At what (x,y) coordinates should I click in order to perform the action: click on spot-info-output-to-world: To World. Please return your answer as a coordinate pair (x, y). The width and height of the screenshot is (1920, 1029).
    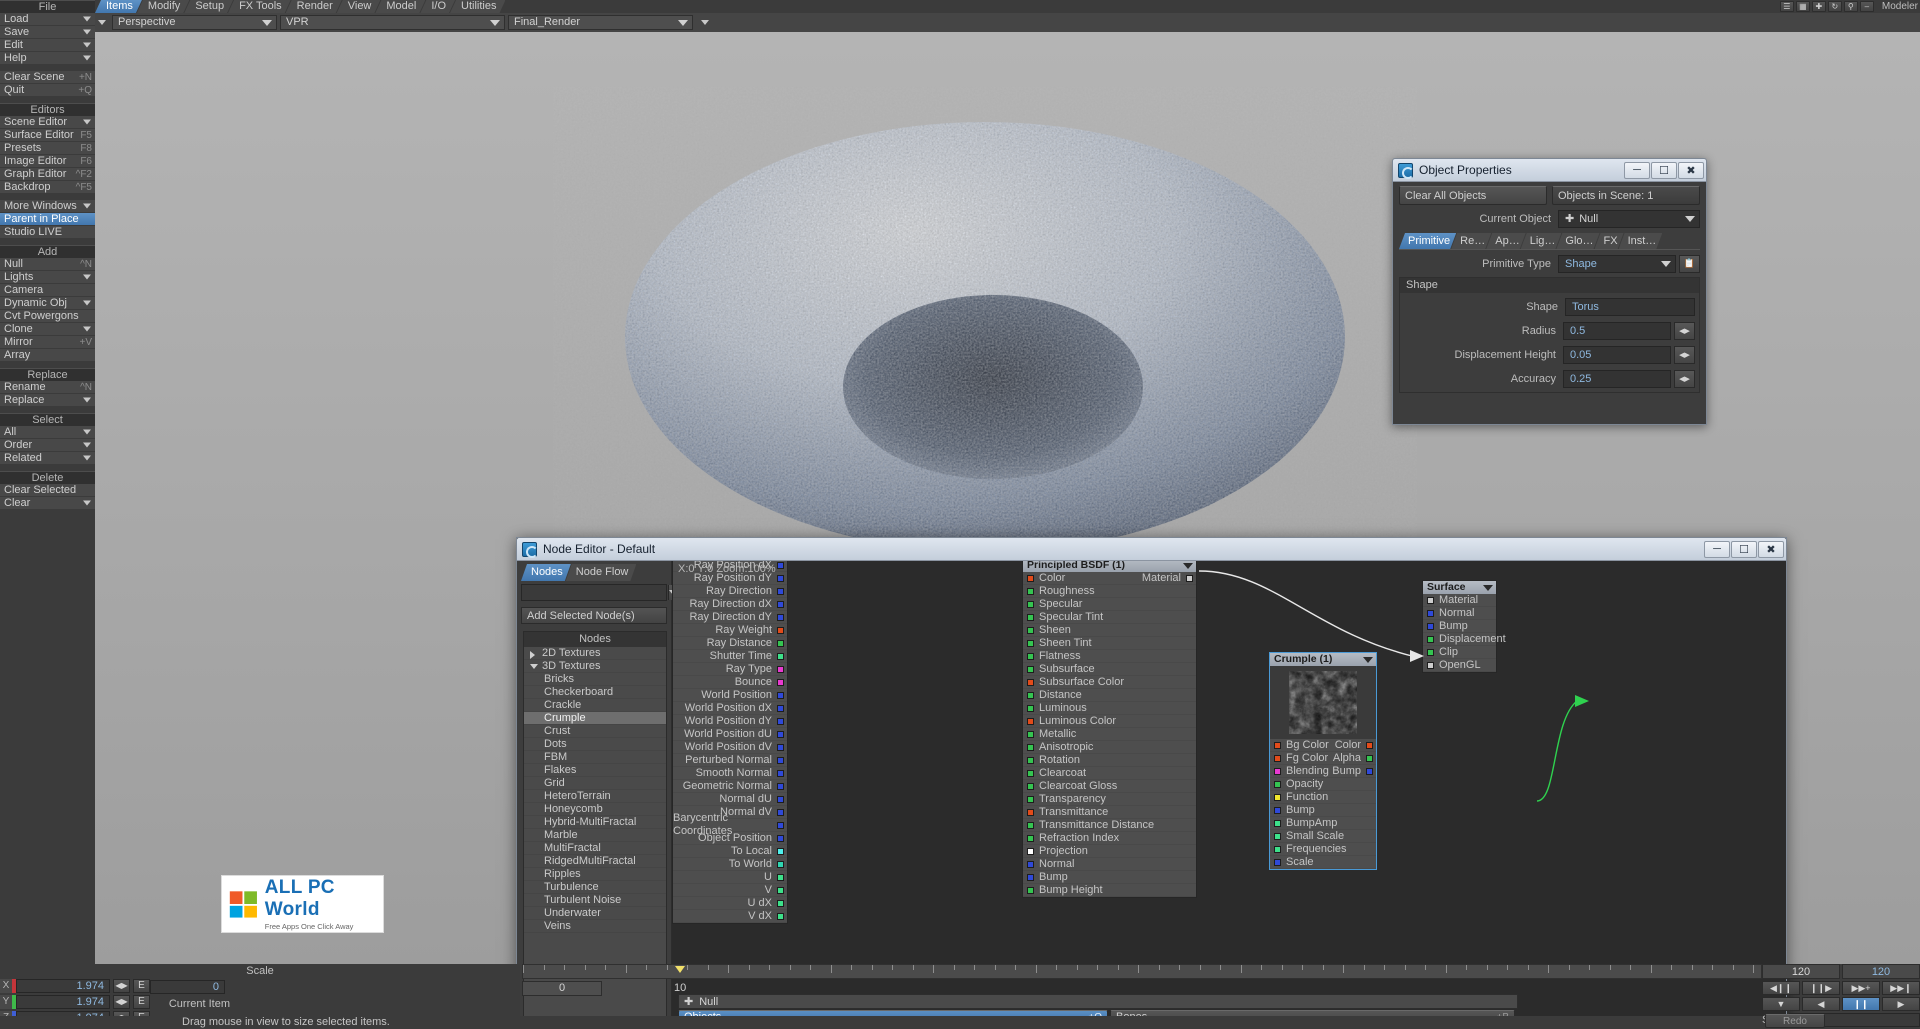
    Looking at the image, I should click on (730, 864).